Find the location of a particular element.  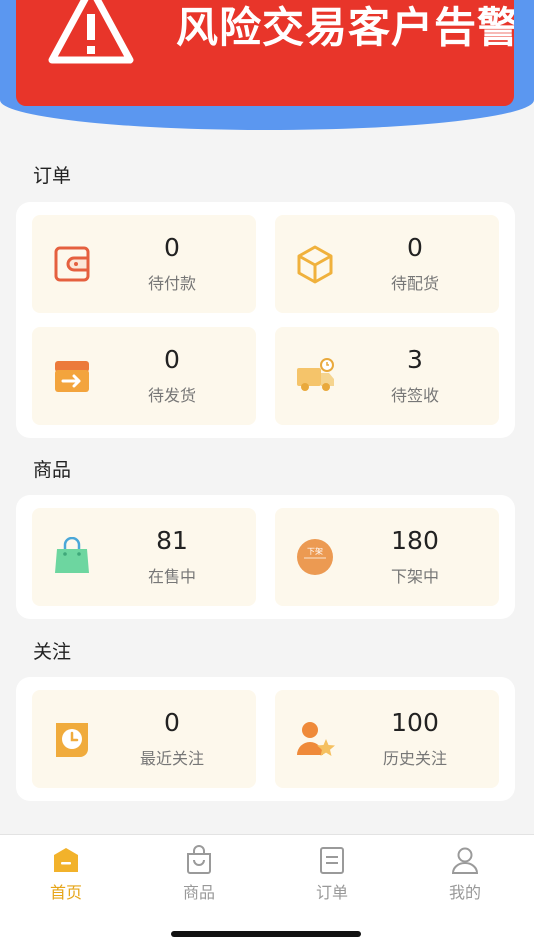

tile-label: 待配货 is located at coordinates (414, 283).